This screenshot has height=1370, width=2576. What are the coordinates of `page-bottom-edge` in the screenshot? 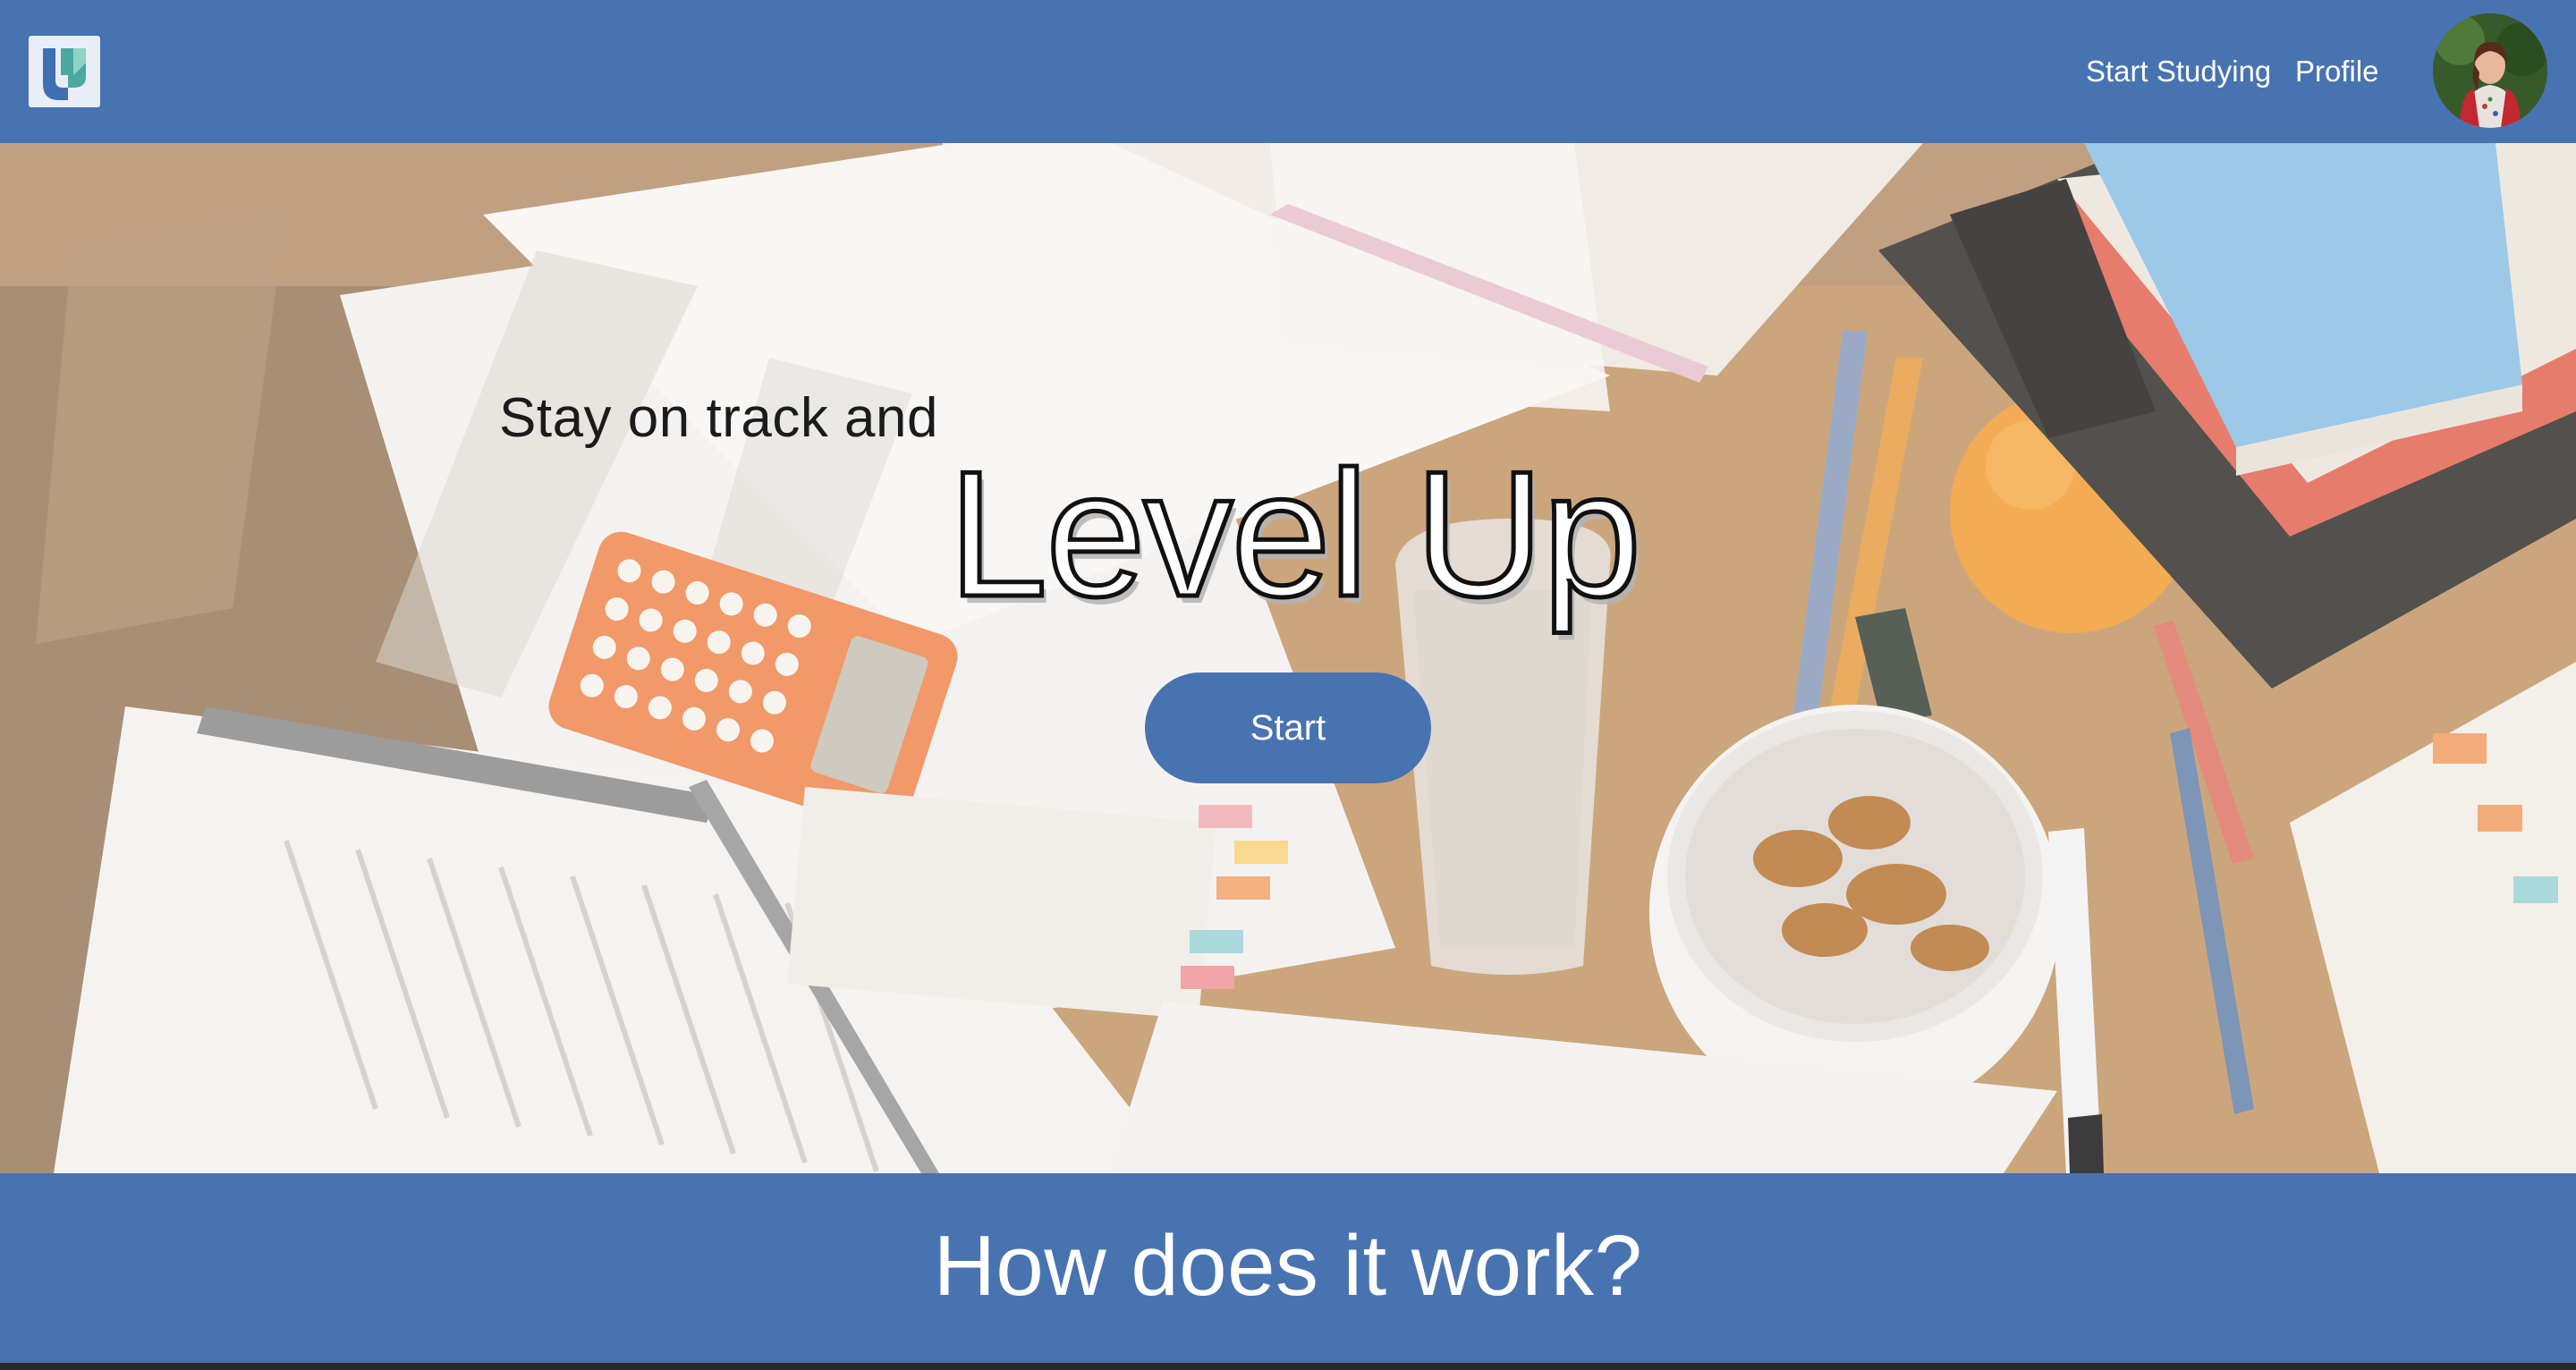 It's located at (1288, 1366).